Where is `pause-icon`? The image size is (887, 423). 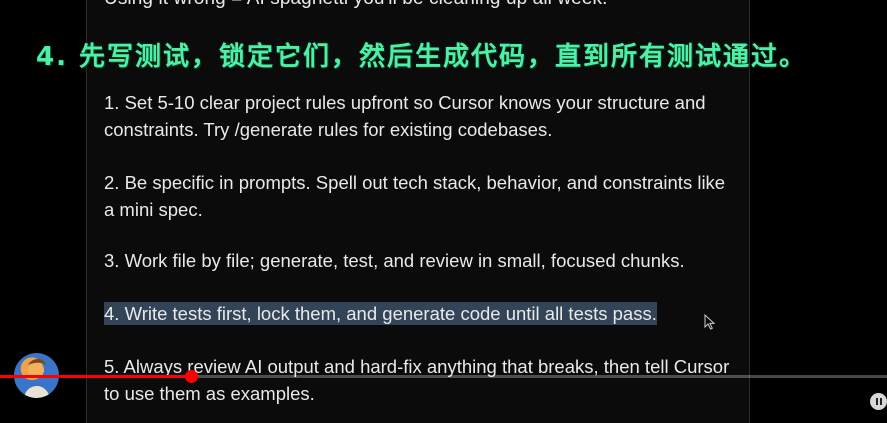
pause-icon is located at coordinates (878, 401).